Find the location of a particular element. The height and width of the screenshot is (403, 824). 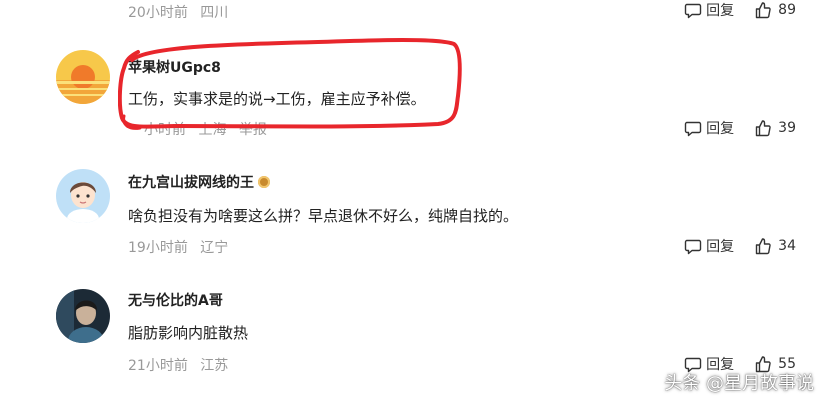

comment-location: 四川 is located at coordinates (214, 13).